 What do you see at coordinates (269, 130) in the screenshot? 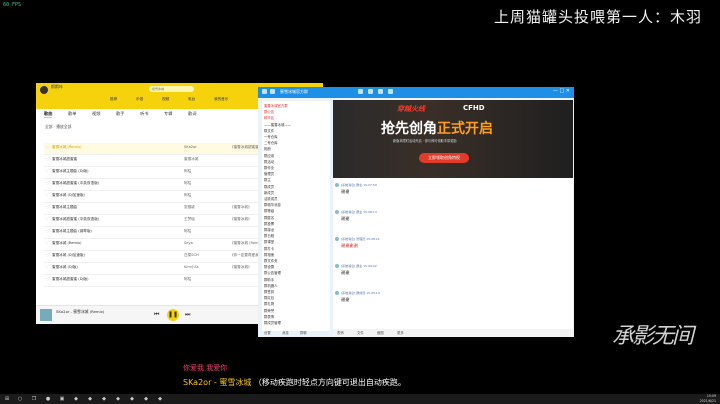
I see `group-list-item: 群文件` at bounding box center [269, 130].